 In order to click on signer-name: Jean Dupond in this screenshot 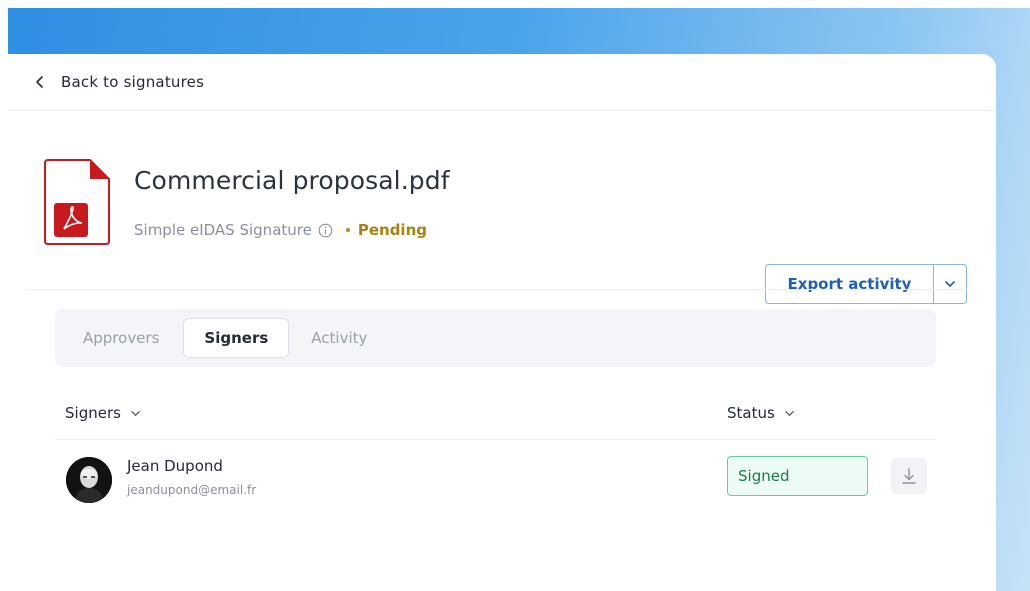, I will do `click(175, 466)`.